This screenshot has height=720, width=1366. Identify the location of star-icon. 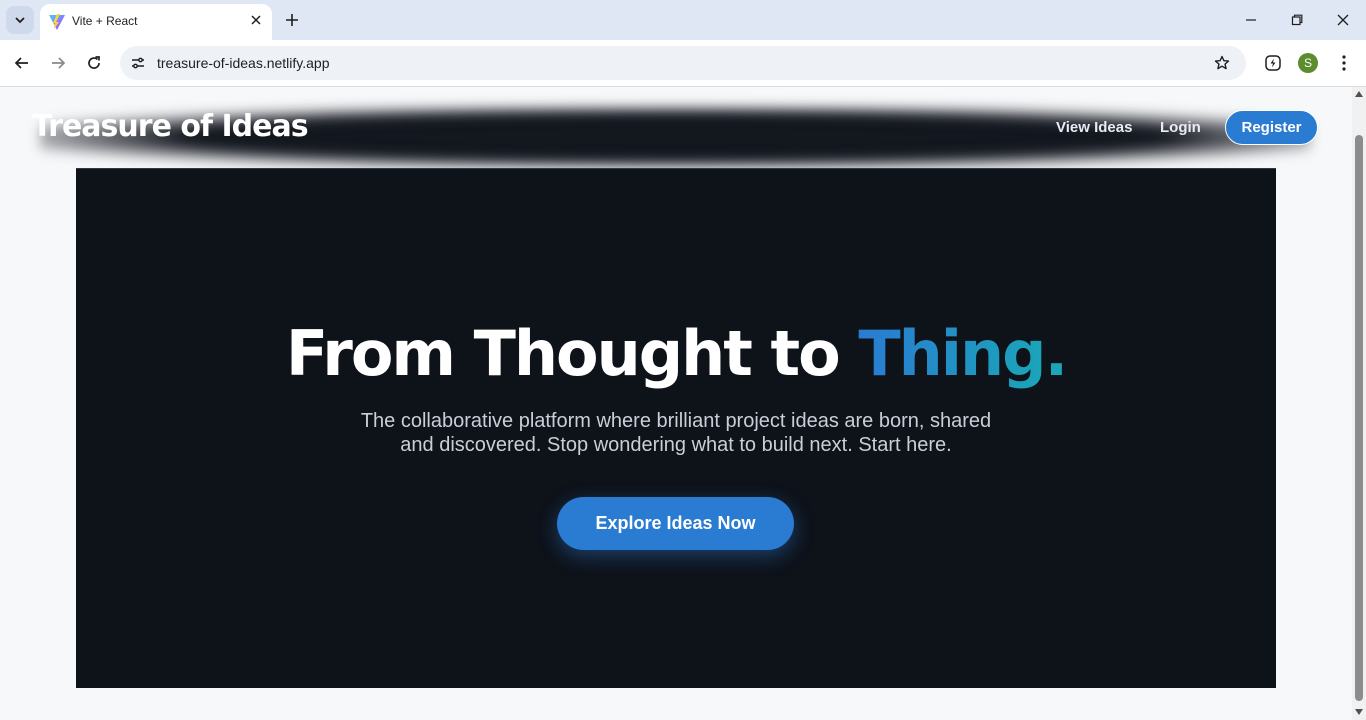
(1222, 62).